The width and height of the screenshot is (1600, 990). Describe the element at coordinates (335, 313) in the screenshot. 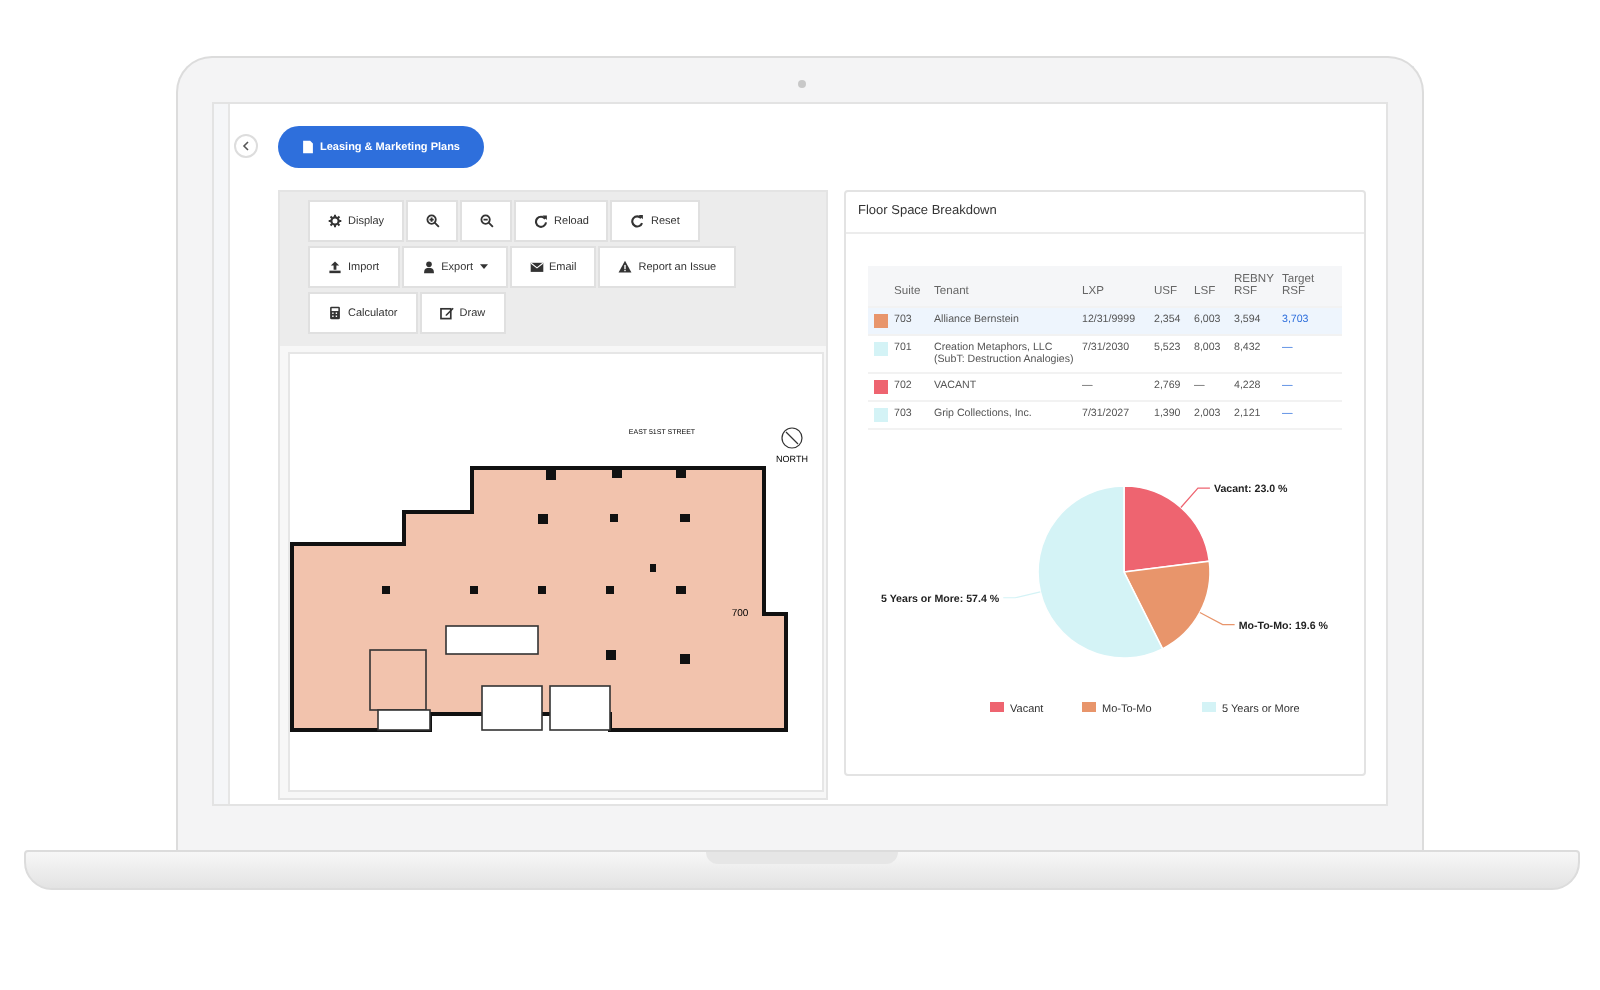

I see `calculator-icon` at that location.